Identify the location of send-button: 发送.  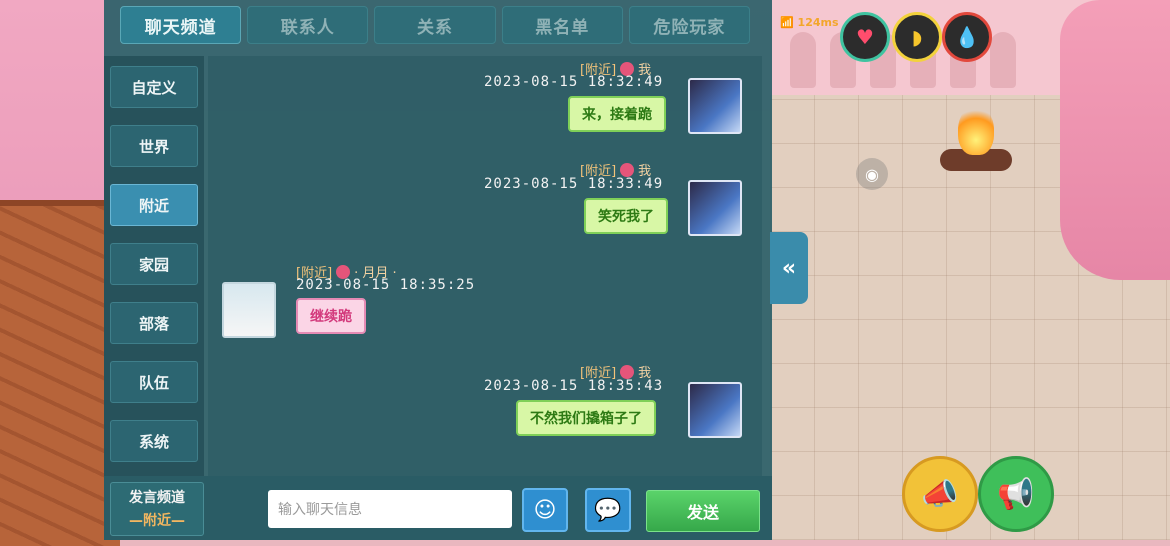
(703, 511).